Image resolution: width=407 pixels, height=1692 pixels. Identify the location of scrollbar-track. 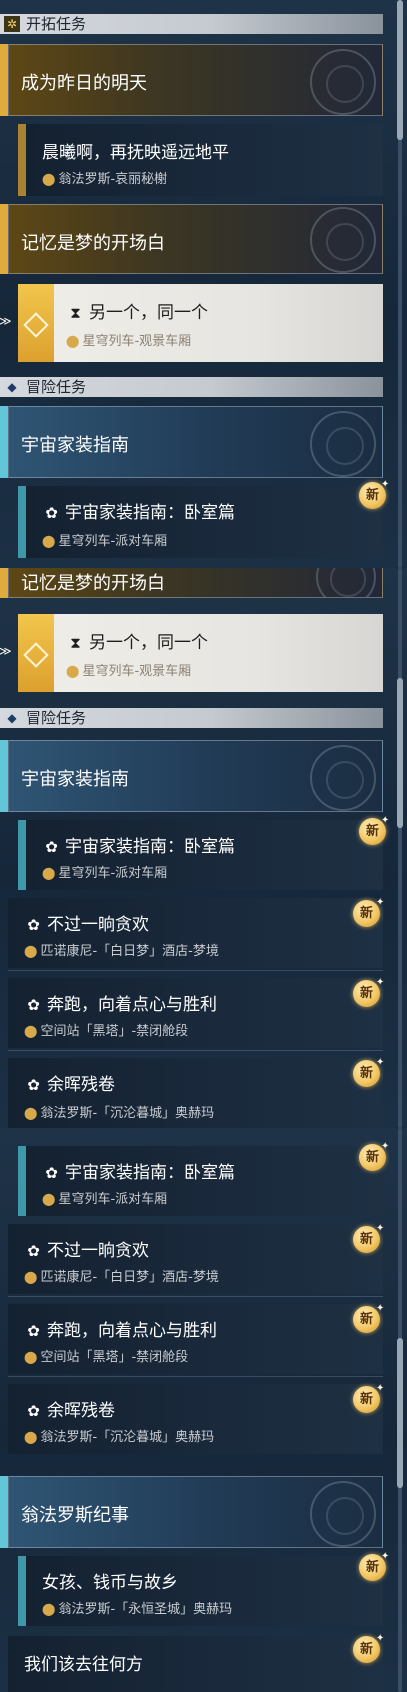
(400, 848).